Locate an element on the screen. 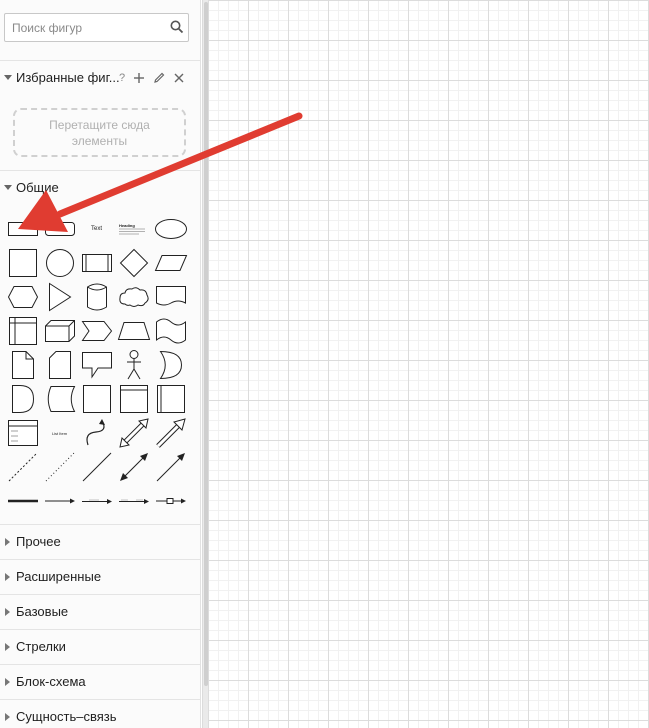  shape-step is located at coordinates (96, 331).